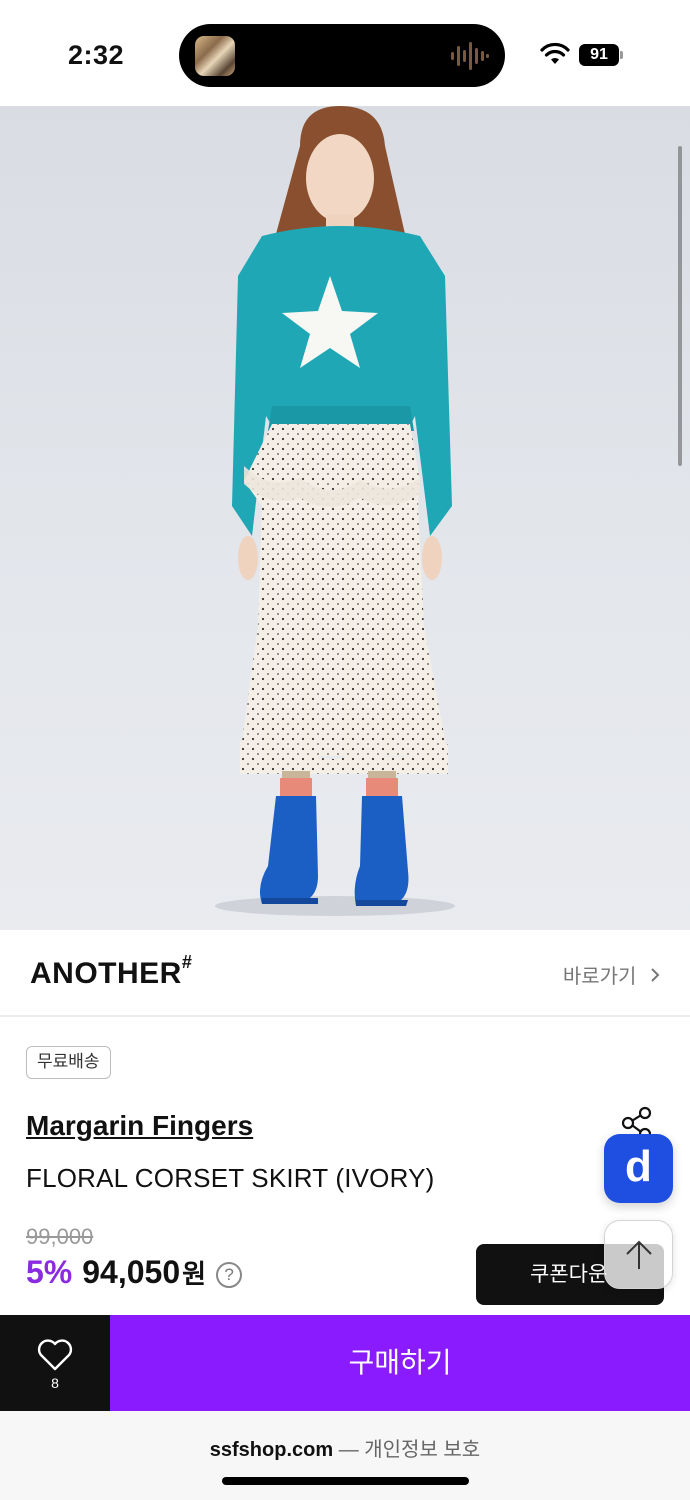 The width and height of the screenshot is (690, 1500). Describe the element at coordinates (422, 1450) in the screenshot. I see `url-subtitle: 개인정보 보호` at that location.